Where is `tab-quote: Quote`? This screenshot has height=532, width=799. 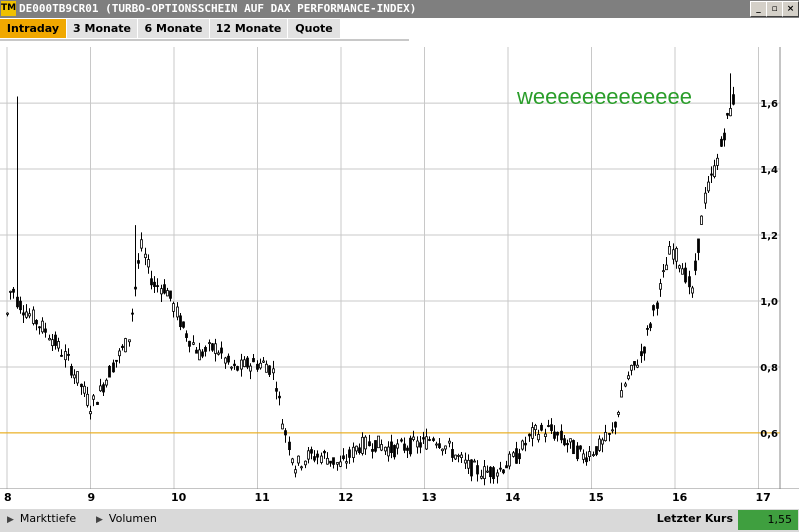
tab-quote: Quote is located at coordinates (314, 28).